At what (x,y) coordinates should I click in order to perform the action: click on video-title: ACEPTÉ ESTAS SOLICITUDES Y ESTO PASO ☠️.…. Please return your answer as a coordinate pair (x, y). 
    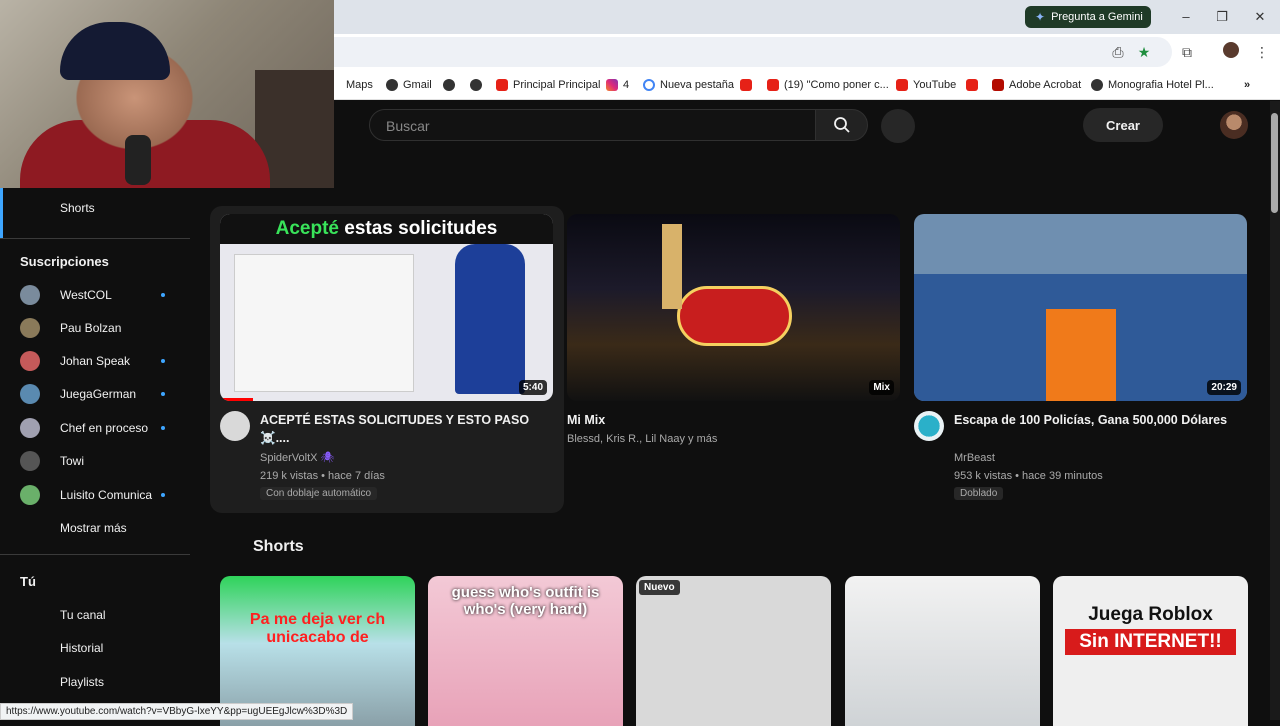
    Looking at the image, I should click on (405, 429).